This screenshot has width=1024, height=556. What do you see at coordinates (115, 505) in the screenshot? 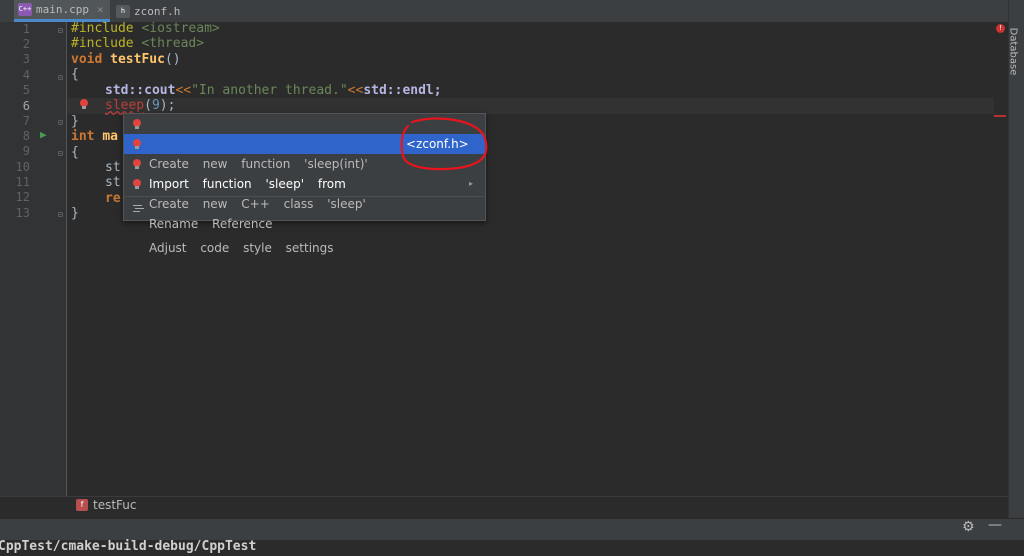
I see `breadcrumb-function: testFuc` at bounding box center [115, 505].